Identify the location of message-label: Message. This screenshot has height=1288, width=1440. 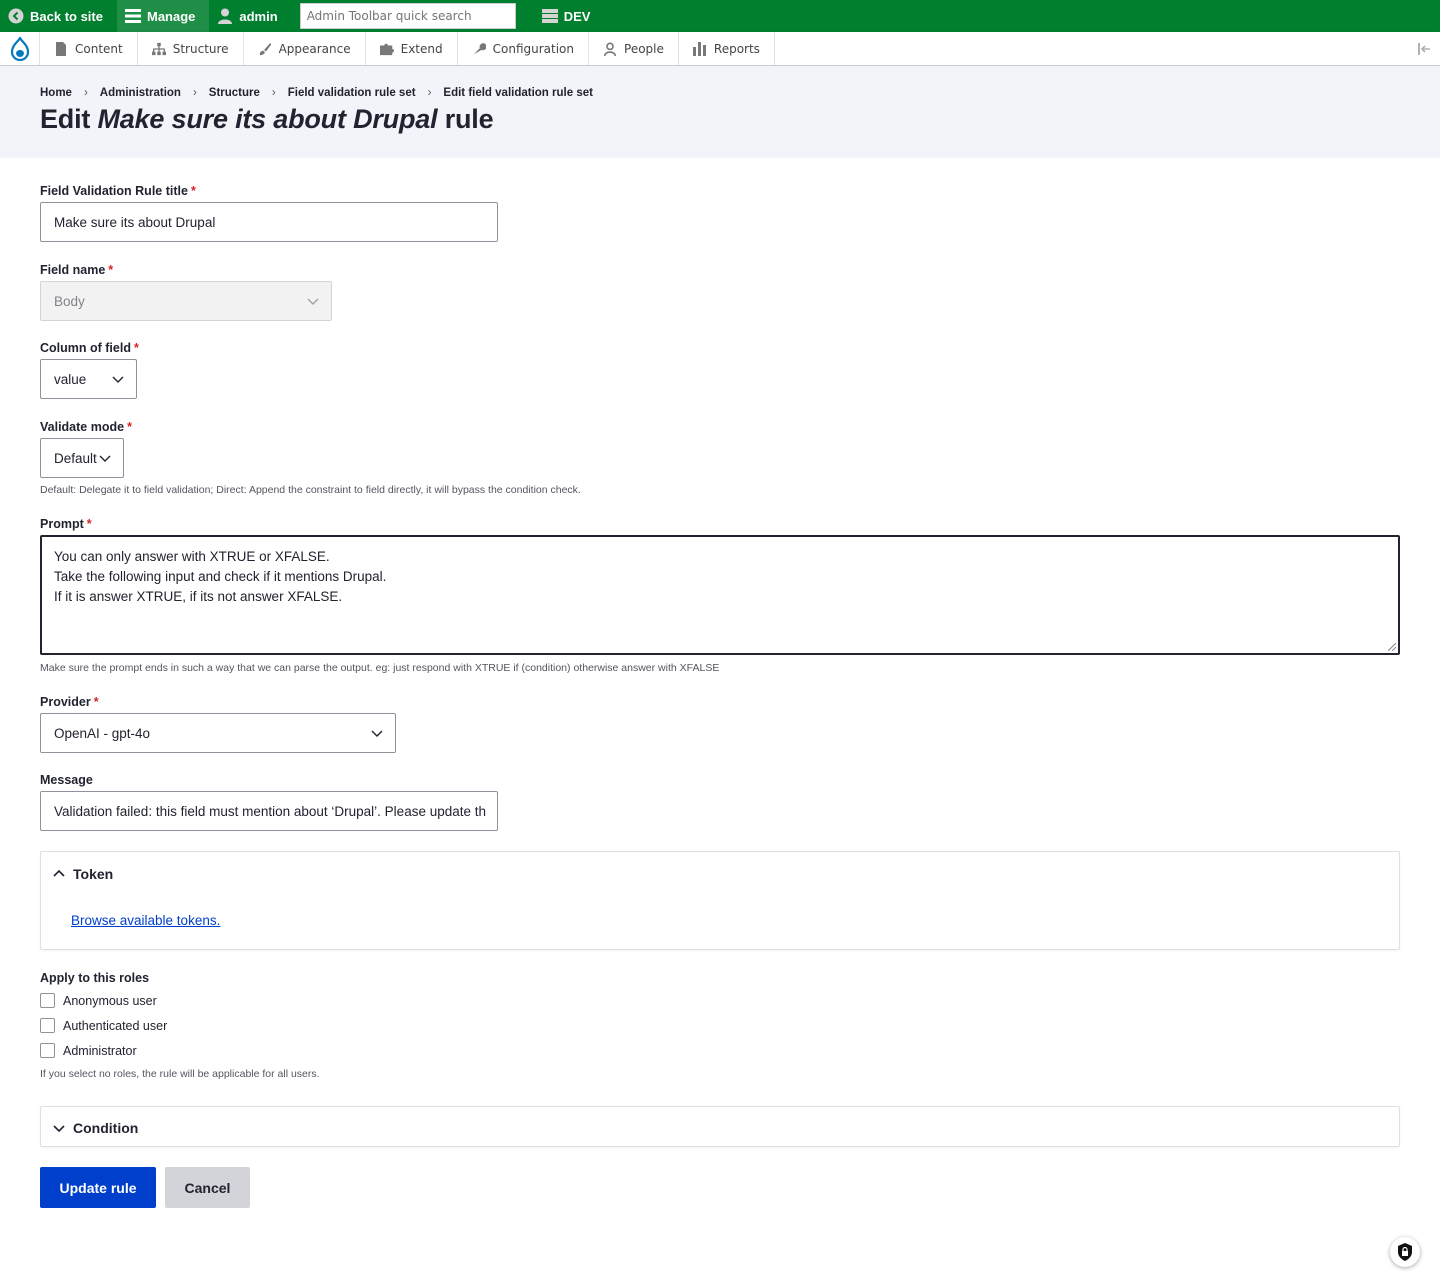
(66, 780).